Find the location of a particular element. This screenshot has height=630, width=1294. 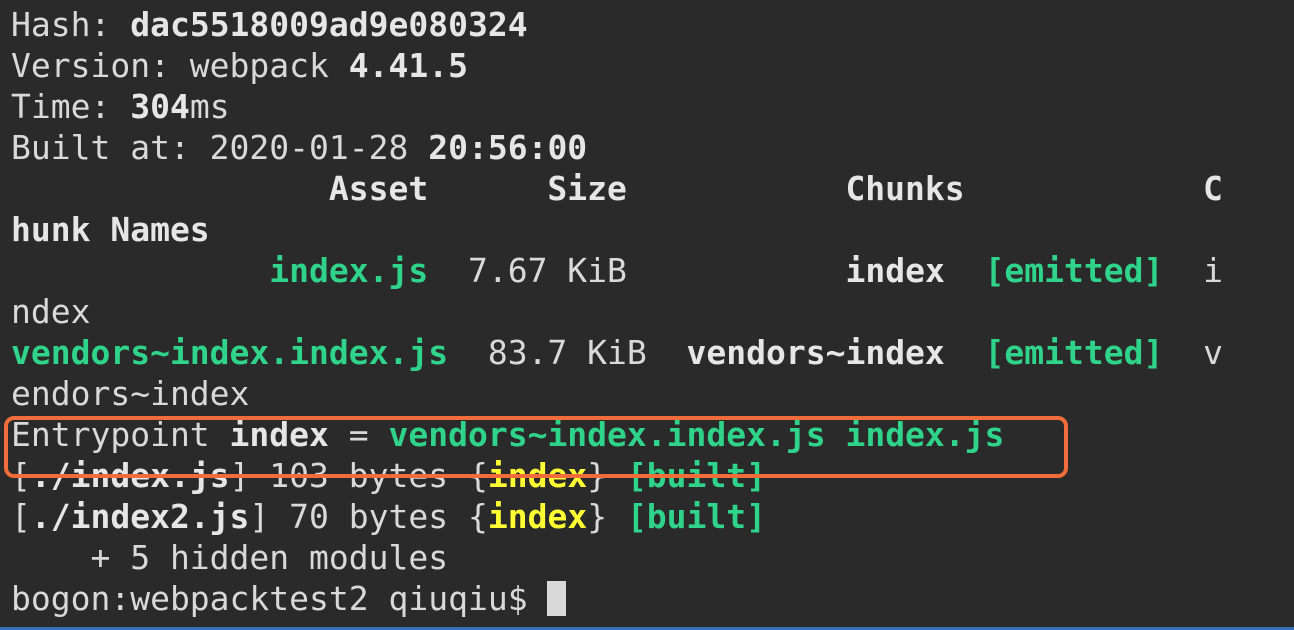

highlight-annotation is located at coordinates (536, 447).